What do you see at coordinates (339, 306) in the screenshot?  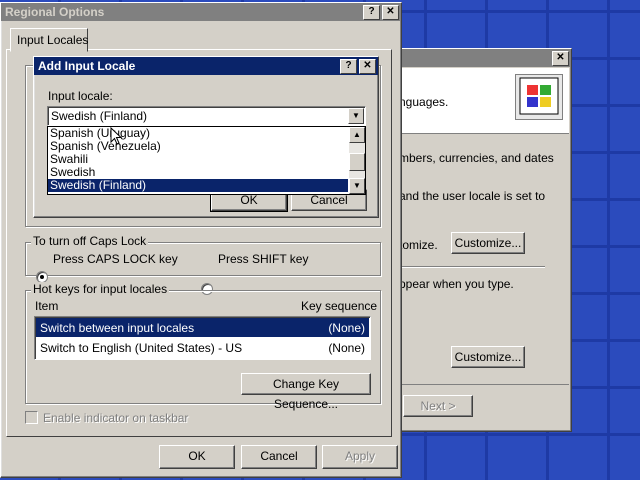 I see `column-key-sequence: Key sequence` at bounding box center [339, 306].